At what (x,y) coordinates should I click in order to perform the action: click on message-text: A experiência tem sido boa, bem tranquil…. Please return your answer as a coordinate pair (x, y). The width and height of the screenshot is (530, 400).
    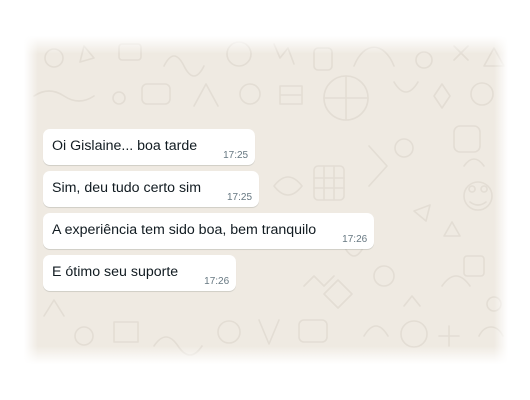
    Looking at the image, I should click on (184, 230).